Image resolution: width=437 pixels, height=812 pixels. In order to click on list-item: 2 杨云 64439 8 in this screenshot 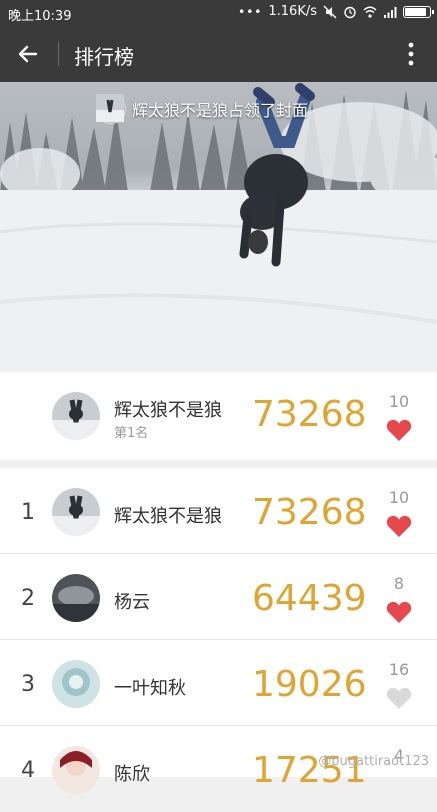, I will do `click(218, 597)`.